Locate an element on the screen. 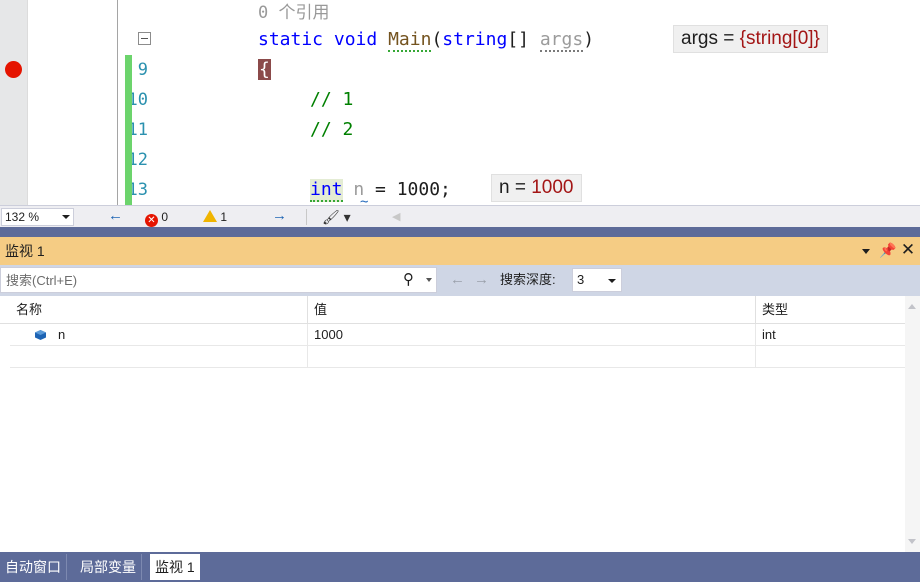 This screenshot has width=920, height=582. watch-row-empty is located at coordinates (457, 357).